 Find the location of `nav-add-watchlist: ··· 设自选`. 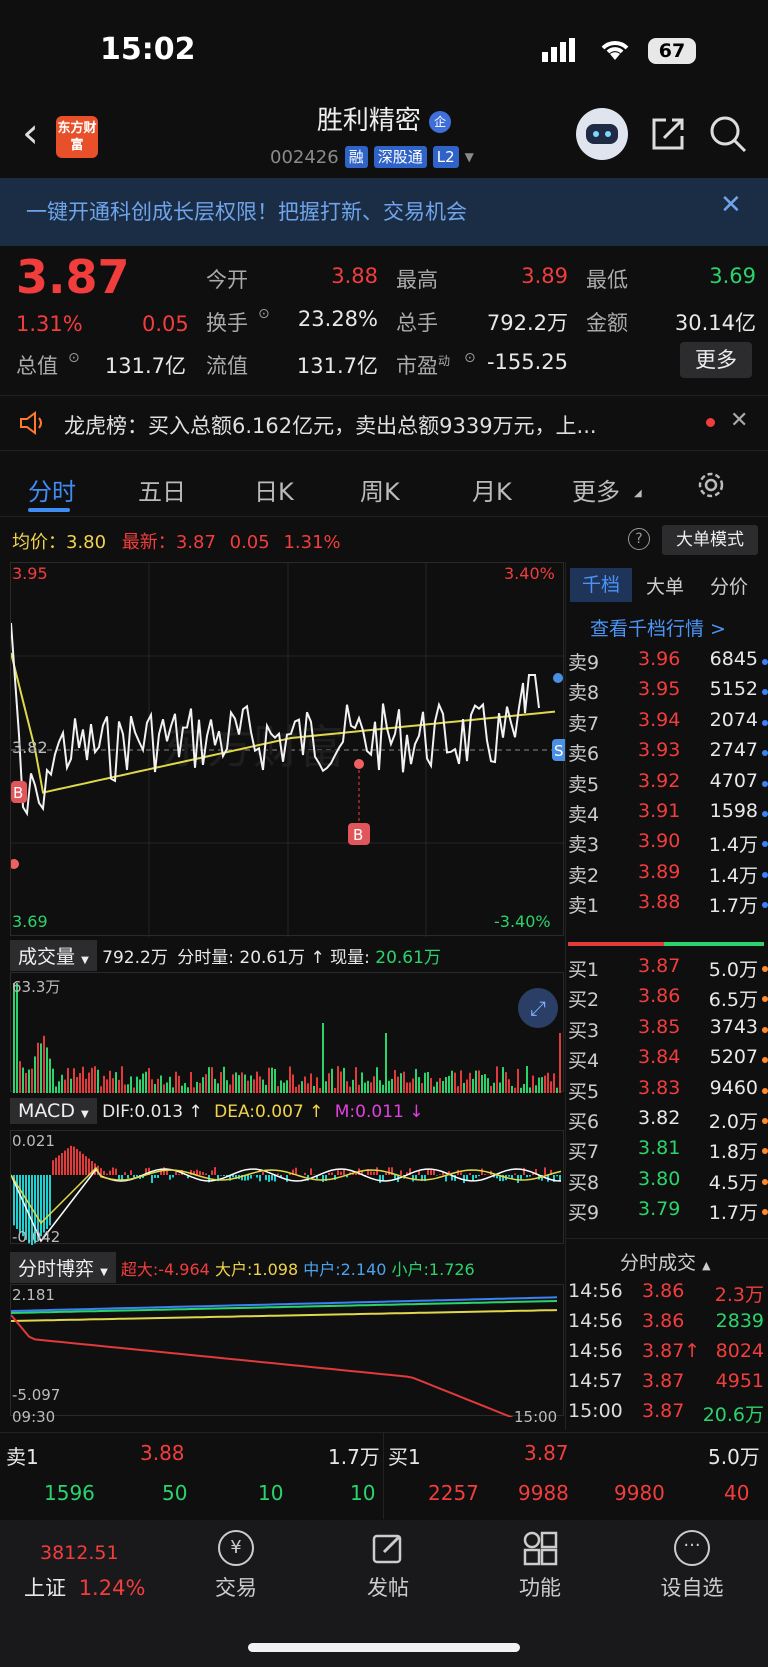

nav-add-watchlist: ··· 设自选 is located at coordinates (692, 1566).